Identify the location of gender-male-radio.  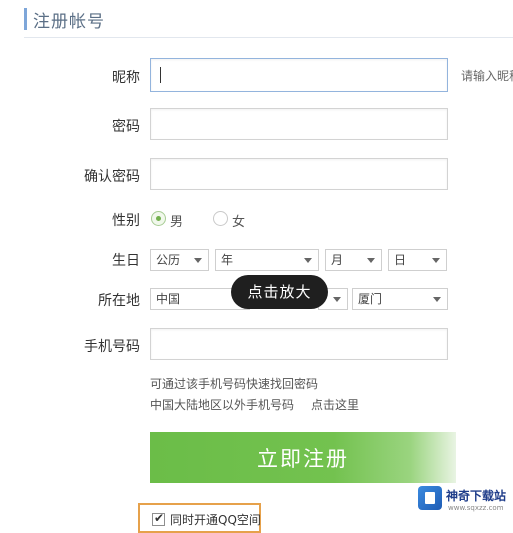
(158, 218).